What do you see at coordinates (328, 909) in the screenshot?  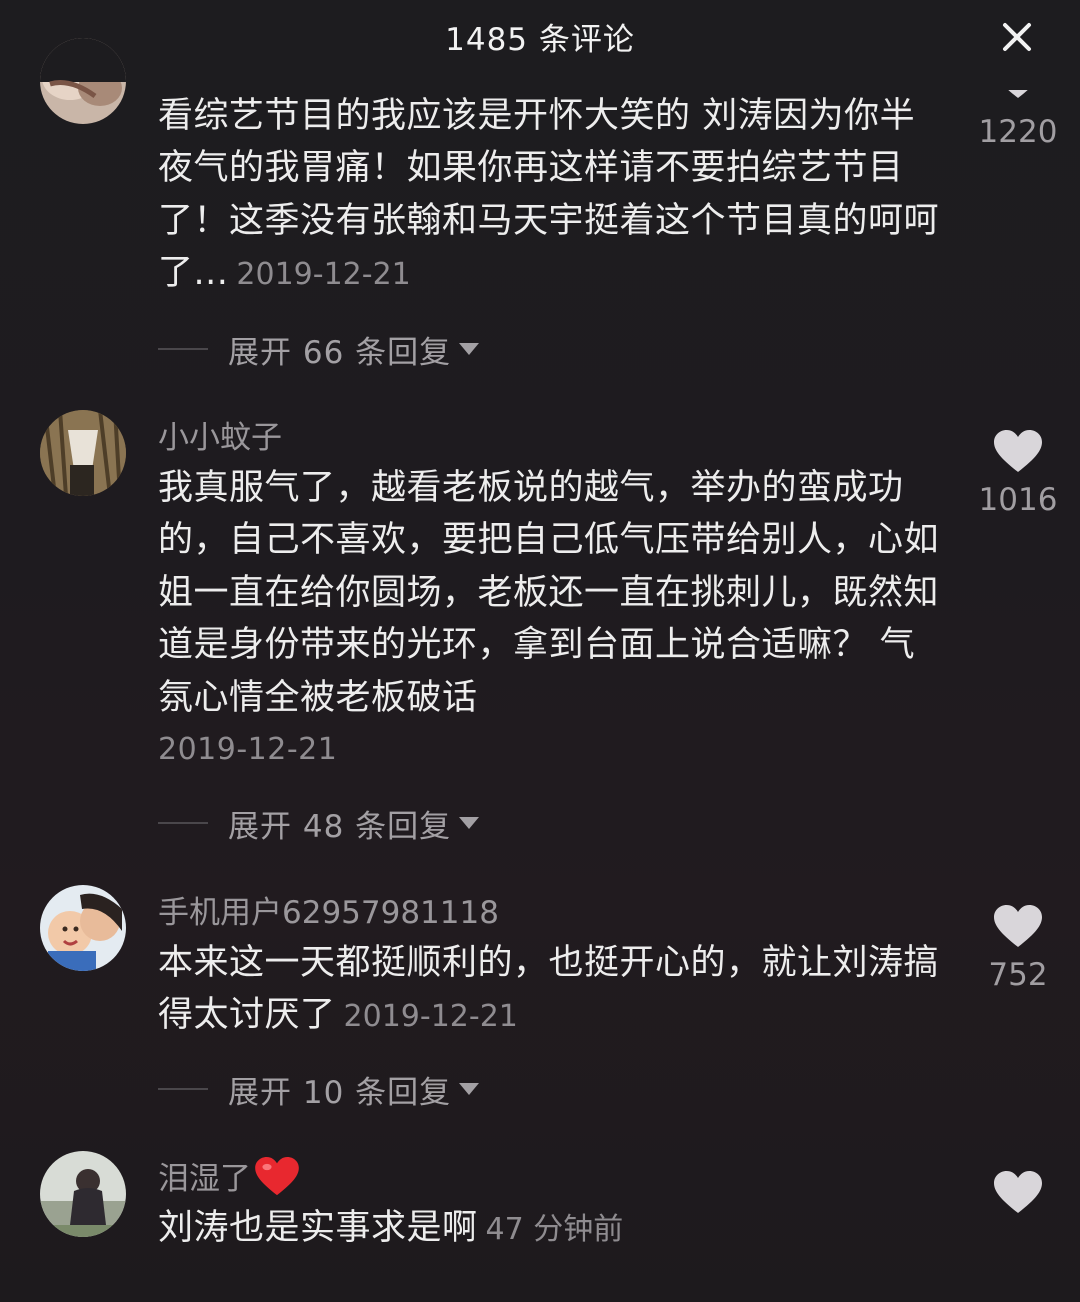 I see `username: 手机用户62957981118` at bounding box center [328, 909].